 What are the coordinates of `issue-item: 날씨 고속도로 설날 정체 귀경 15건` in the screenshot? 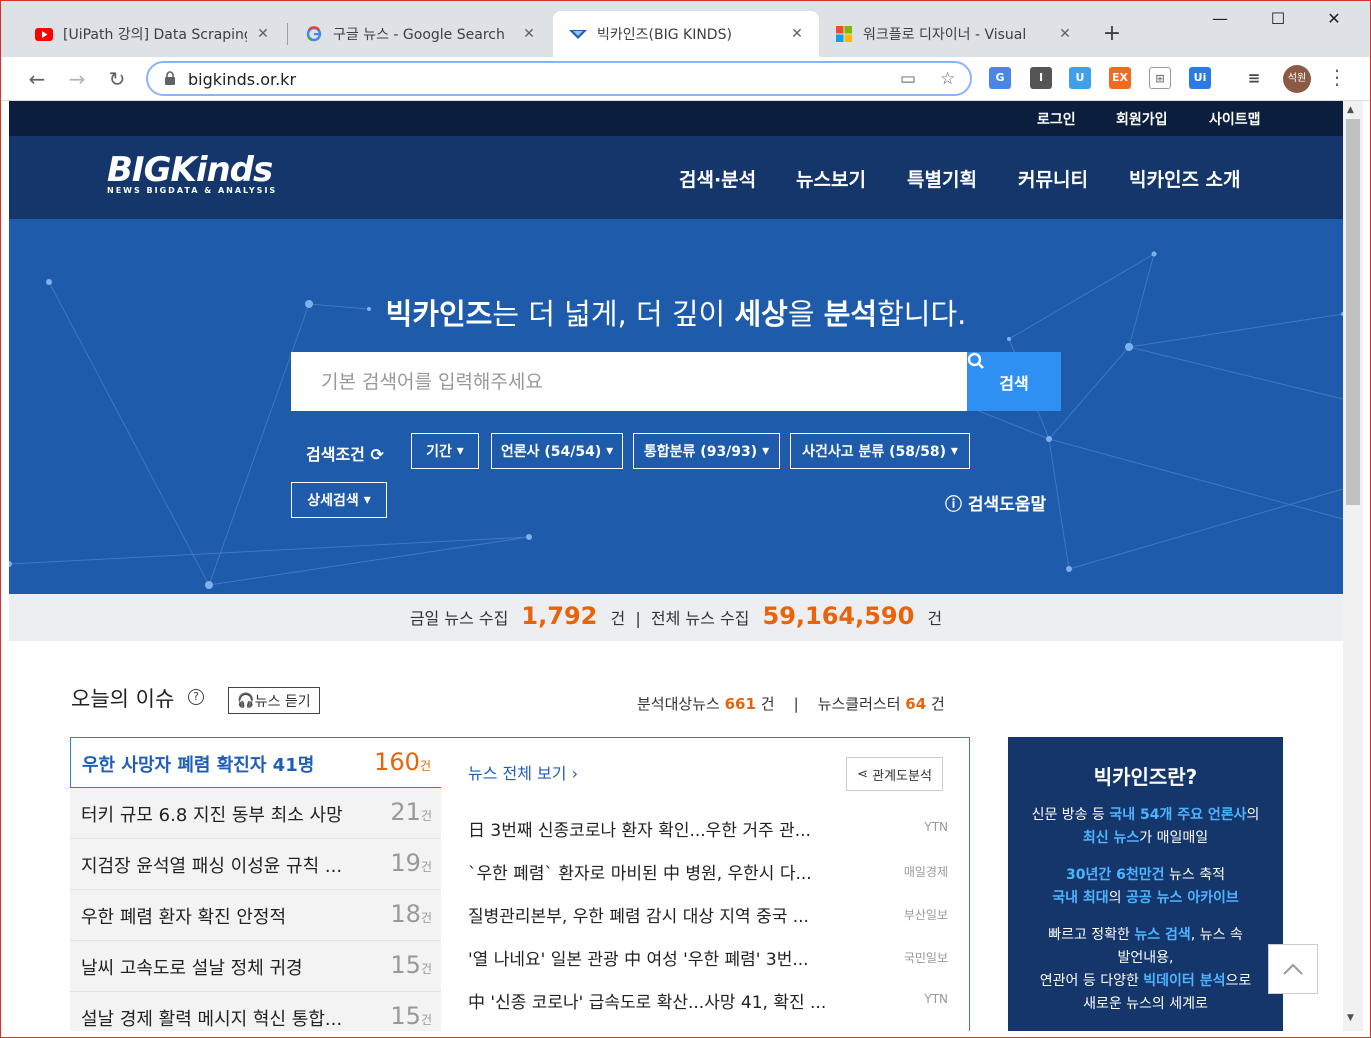 It's located at (256, 966).